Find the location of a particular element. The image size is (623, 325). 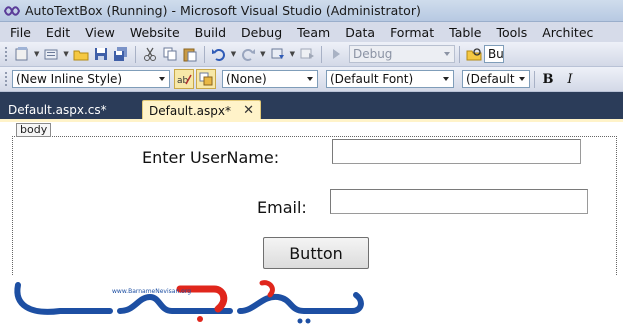

new-project-icon is located at coordinates (22, 54).